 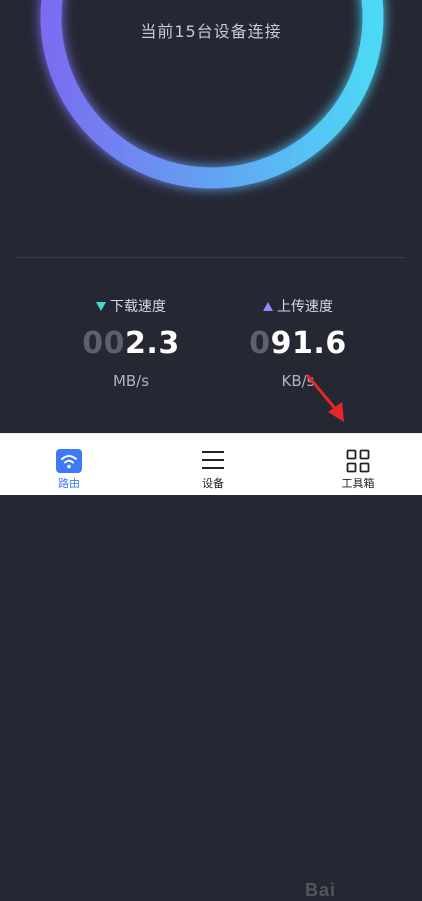 What do you see at coordinates (213, 483) in the screenshot?
I see `tab-devices-label: 设备` at bounding box center [213, 483].